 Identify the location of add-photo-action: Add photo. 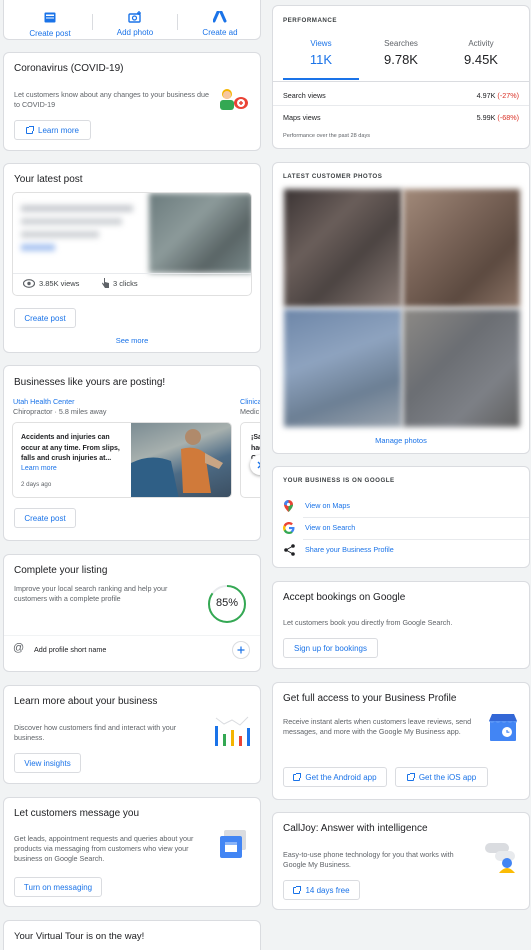
(135, 23).